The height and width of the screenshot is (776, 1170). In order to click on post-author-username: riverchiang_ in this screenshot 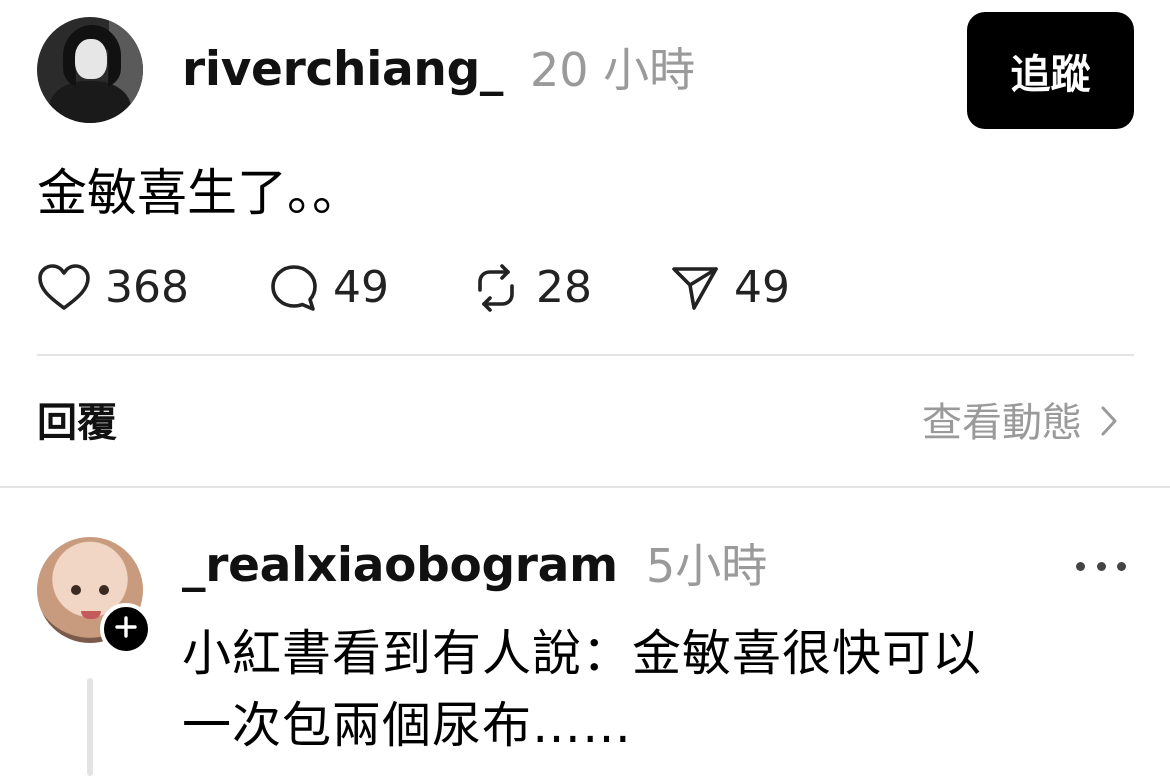, I will do `click(342, 70)`.